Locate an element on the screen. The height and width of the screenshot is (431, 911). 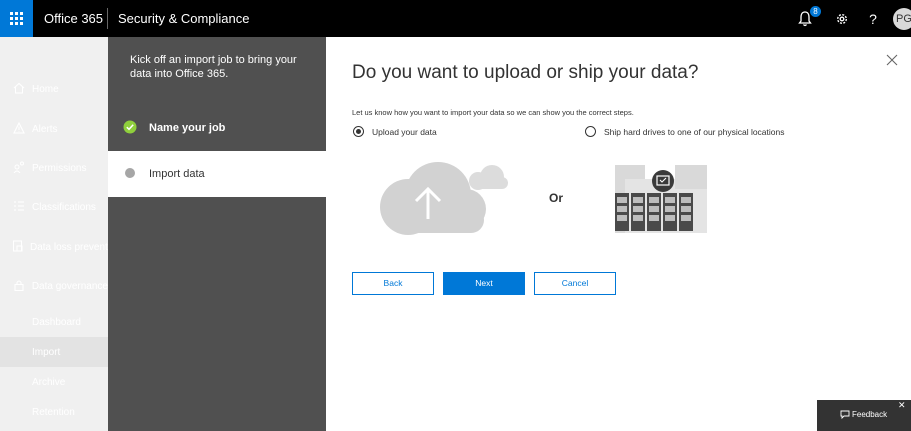
nav-item-label: Permissions is located at coordinates (59, 168).